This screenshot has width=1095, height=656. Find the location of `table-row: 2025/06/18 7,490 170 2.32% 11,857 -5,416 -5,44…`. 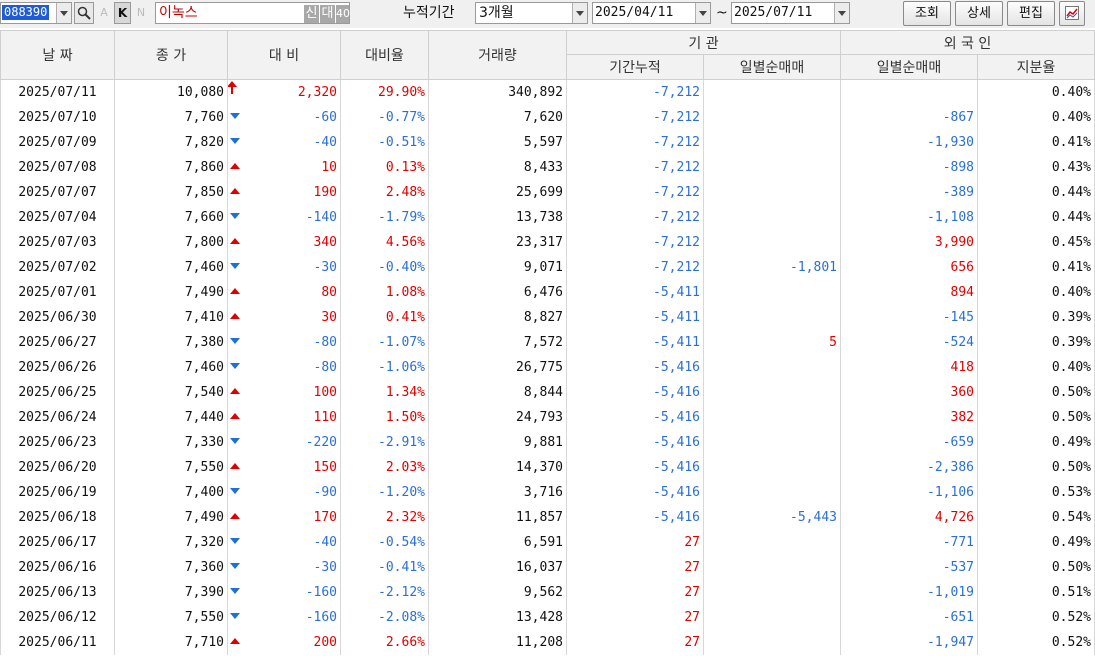

table-row: 2025/06/18 7,490 170 2.32% 11,857 -5,416 -5,44… is located at coordinates (547, 517).